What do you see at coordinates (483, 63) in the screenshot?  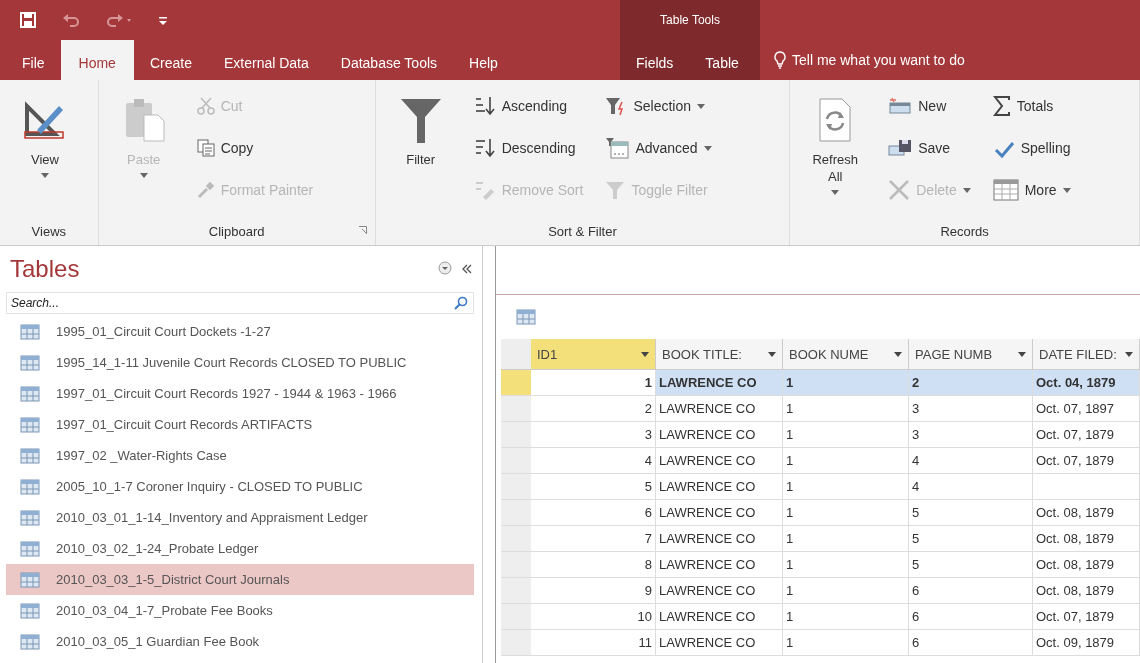 I see `ribbon-tab: Help` at bounding box center [483, 63].